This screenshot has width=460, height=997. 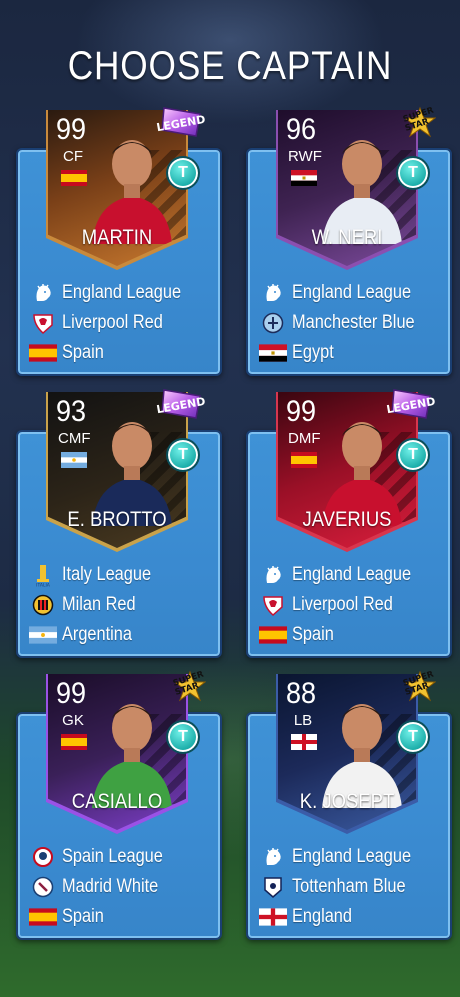 I want to click on manchester-crest-icon, so click(x=273, y=323).